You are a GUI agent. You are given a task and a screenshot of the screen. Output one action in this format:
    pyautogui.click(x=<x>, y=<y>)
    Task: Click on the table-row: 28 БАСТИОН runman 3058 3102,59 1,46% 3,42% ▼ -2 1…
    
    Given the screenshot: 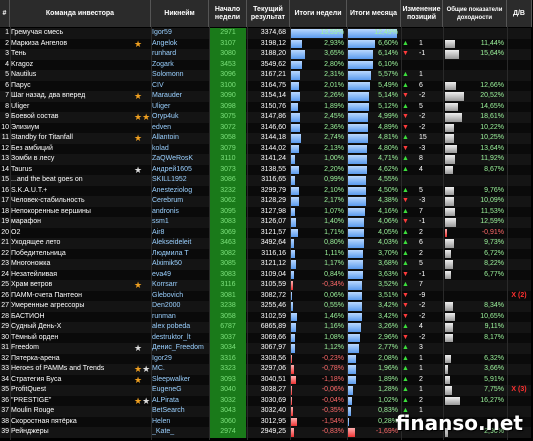 What is the action you would take?
    pyautogui.click(x=265, y=317)
    